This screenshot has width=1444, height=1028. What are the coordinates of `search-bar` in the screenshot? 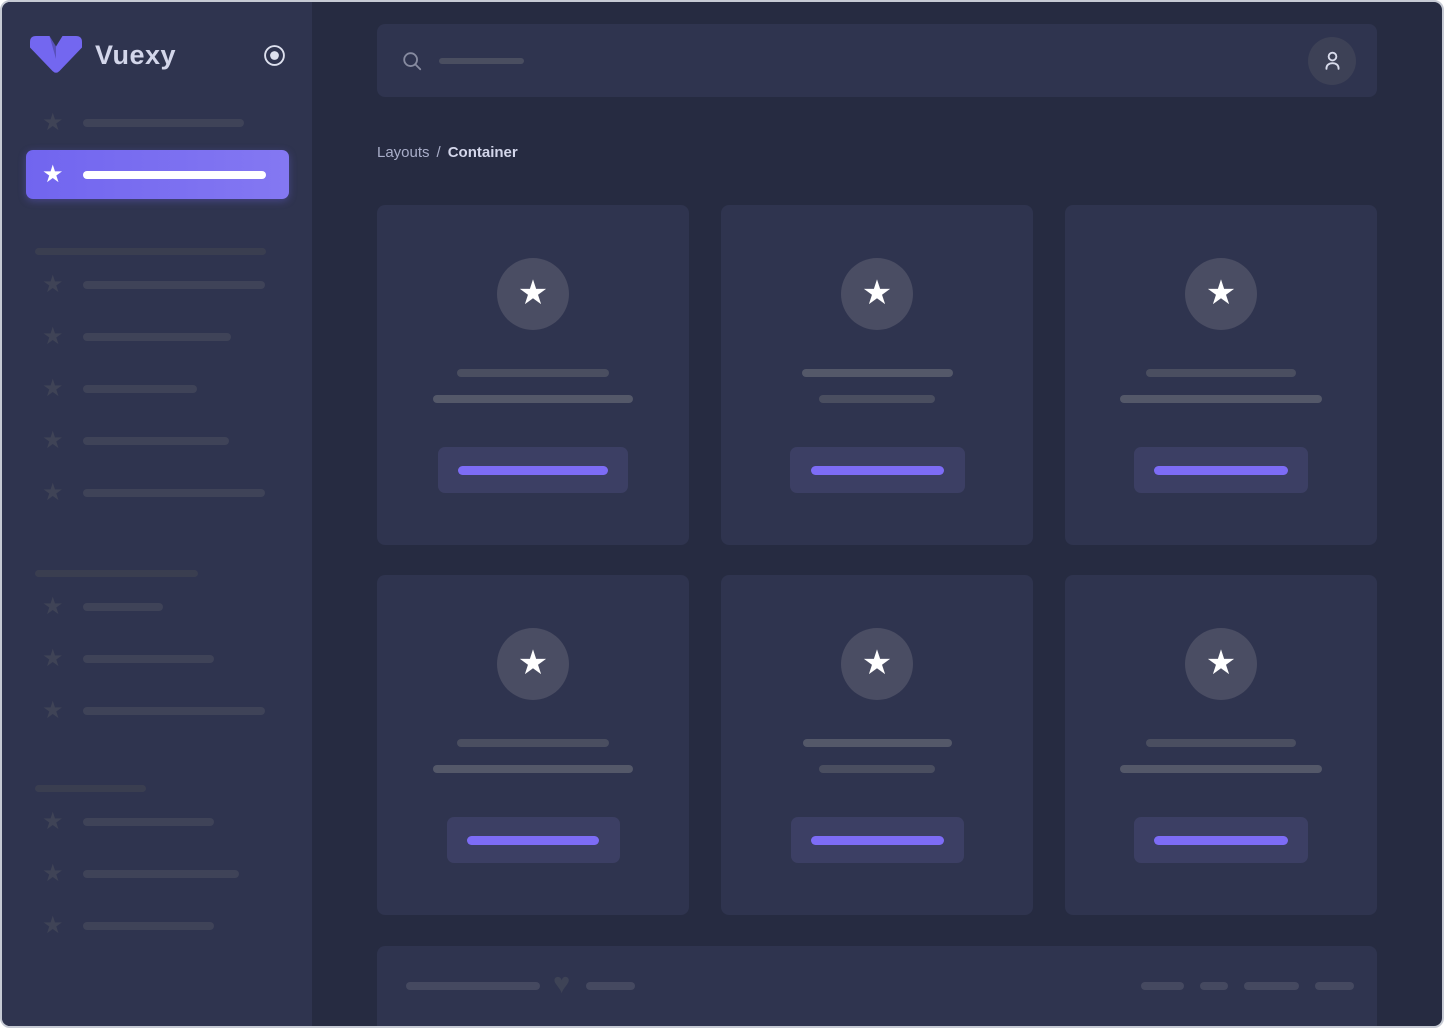 It's located at (877, 60).